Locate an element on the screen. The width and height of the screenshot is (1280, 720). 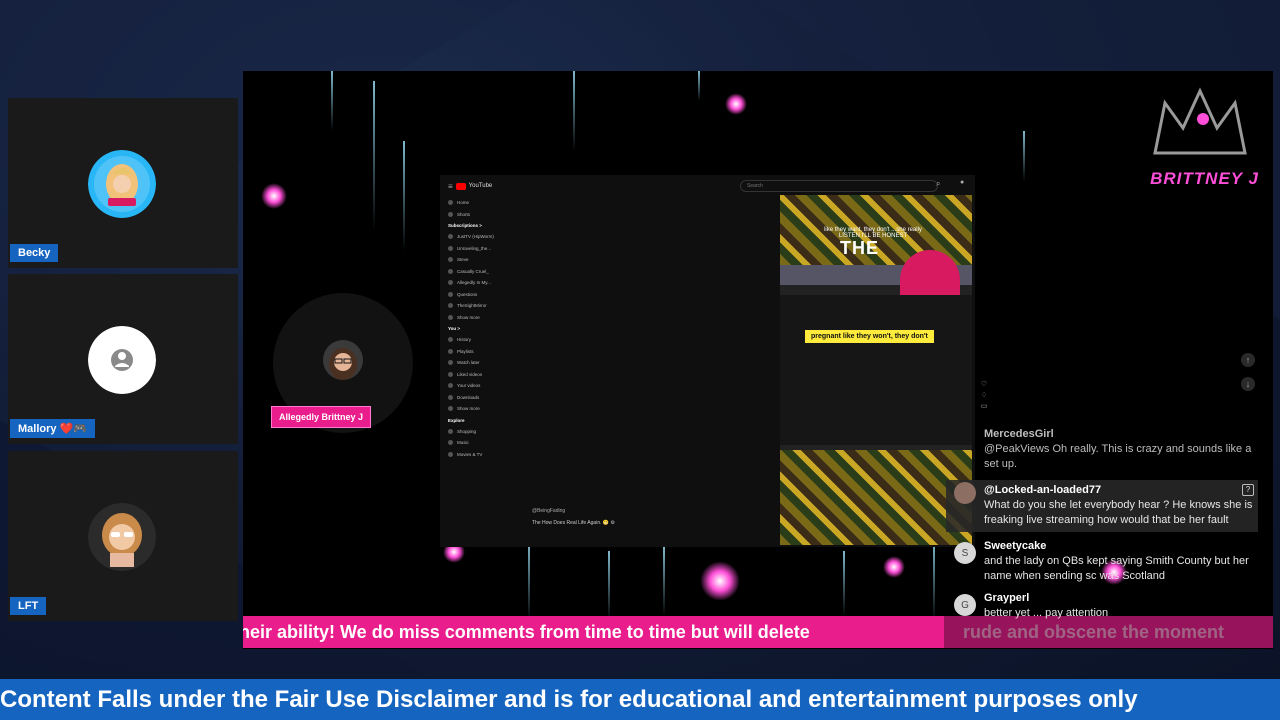
yt-sidebar-item: Watch later is located at coordinates (479, 363).